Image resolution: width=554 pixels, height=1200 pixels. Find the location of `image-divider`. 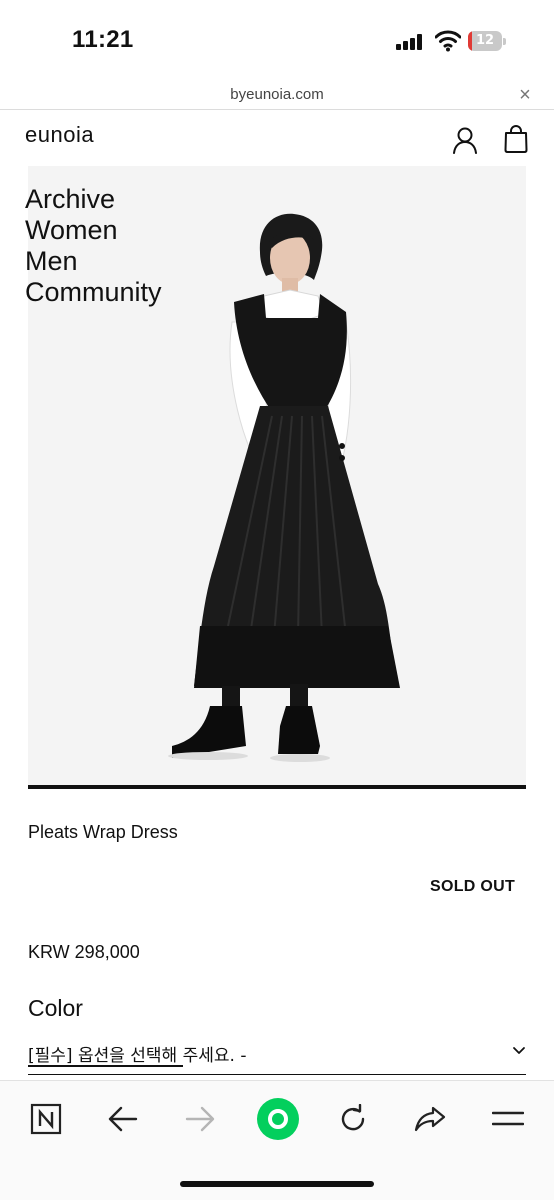

image-divider is located at coordinates (277, 787).